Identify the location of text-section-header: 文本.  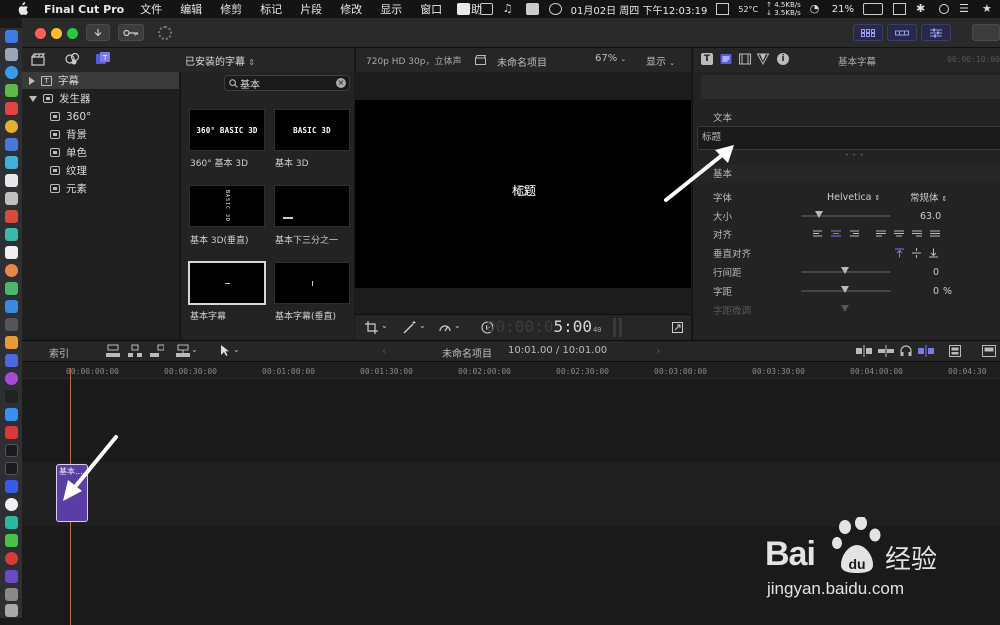
(846, 117).